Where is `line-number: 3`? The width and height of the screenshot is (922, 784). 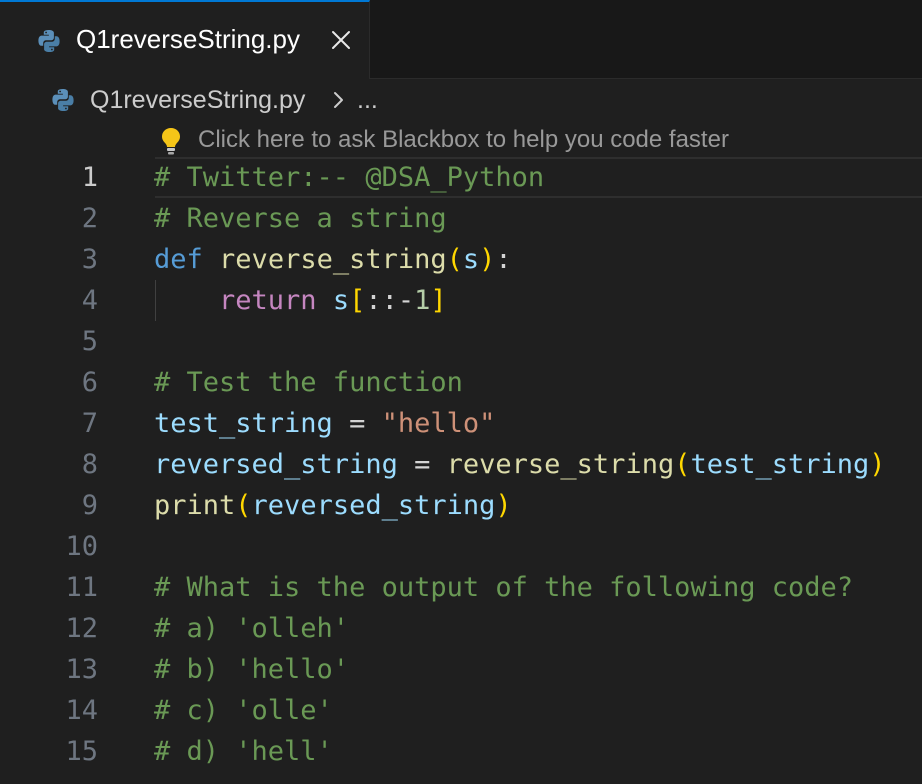 line-number: 3 is located at coordinates (89, 259).